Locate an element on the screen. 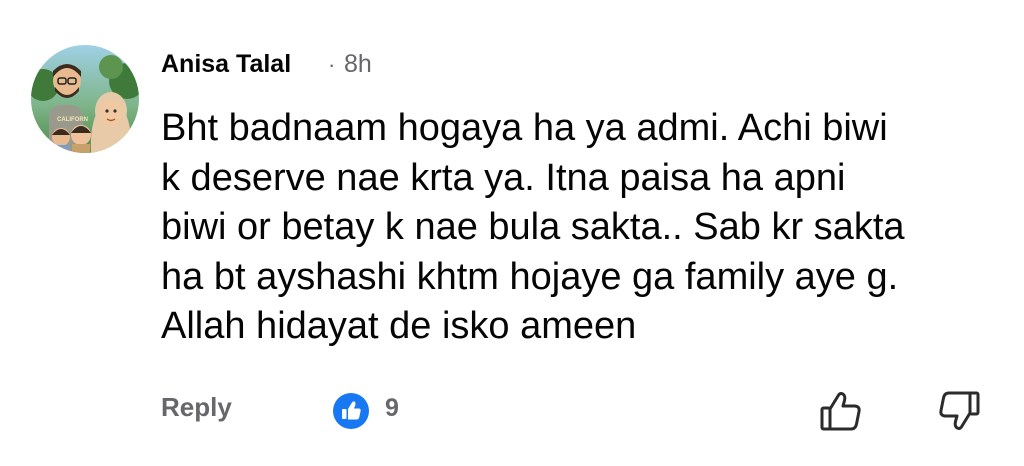  reply-button: Reply is located at coordinates (196, 407).